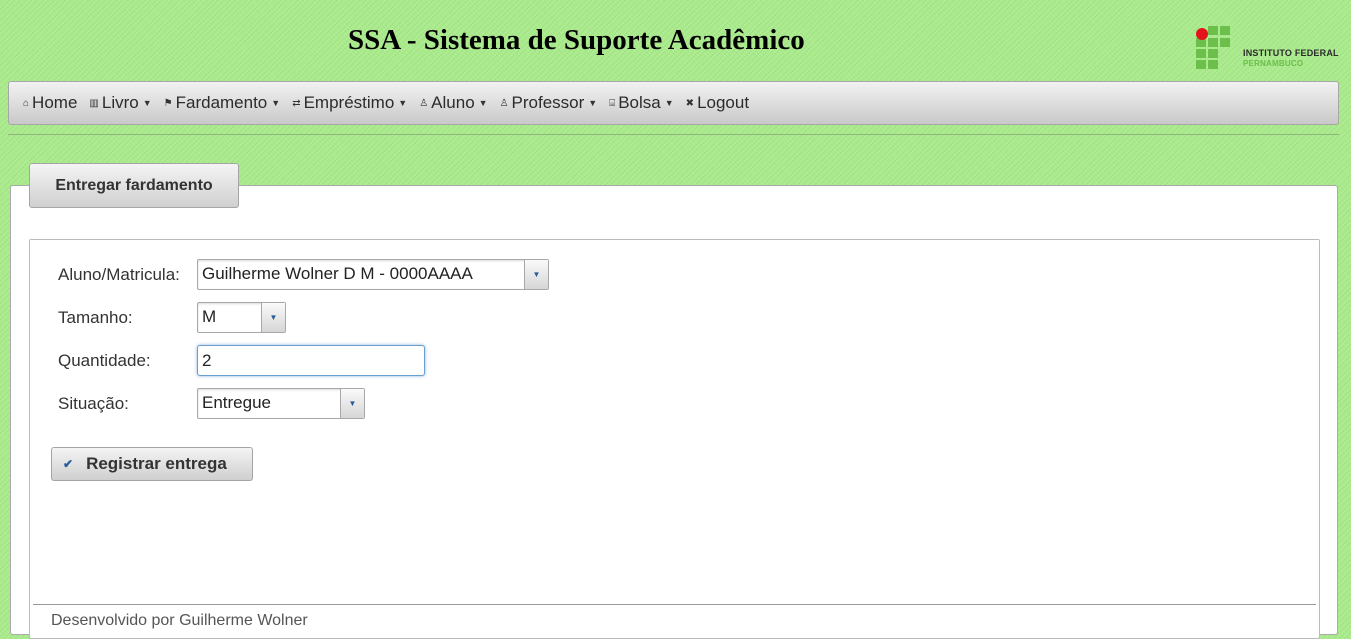 Image resolution: width=1351 pixels, height=639 pixels. I want to click on nav-item-emprestimo: ⇄ Empréstimo ▼, so click(349, 103).